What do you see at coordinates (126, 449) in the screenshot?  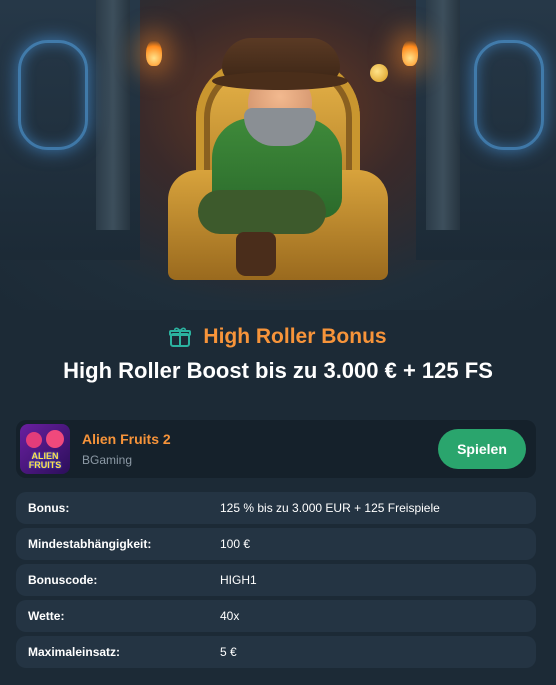 I see `game-info: Alien Fruits 2 BGaming` at bounding box center [126, 449].